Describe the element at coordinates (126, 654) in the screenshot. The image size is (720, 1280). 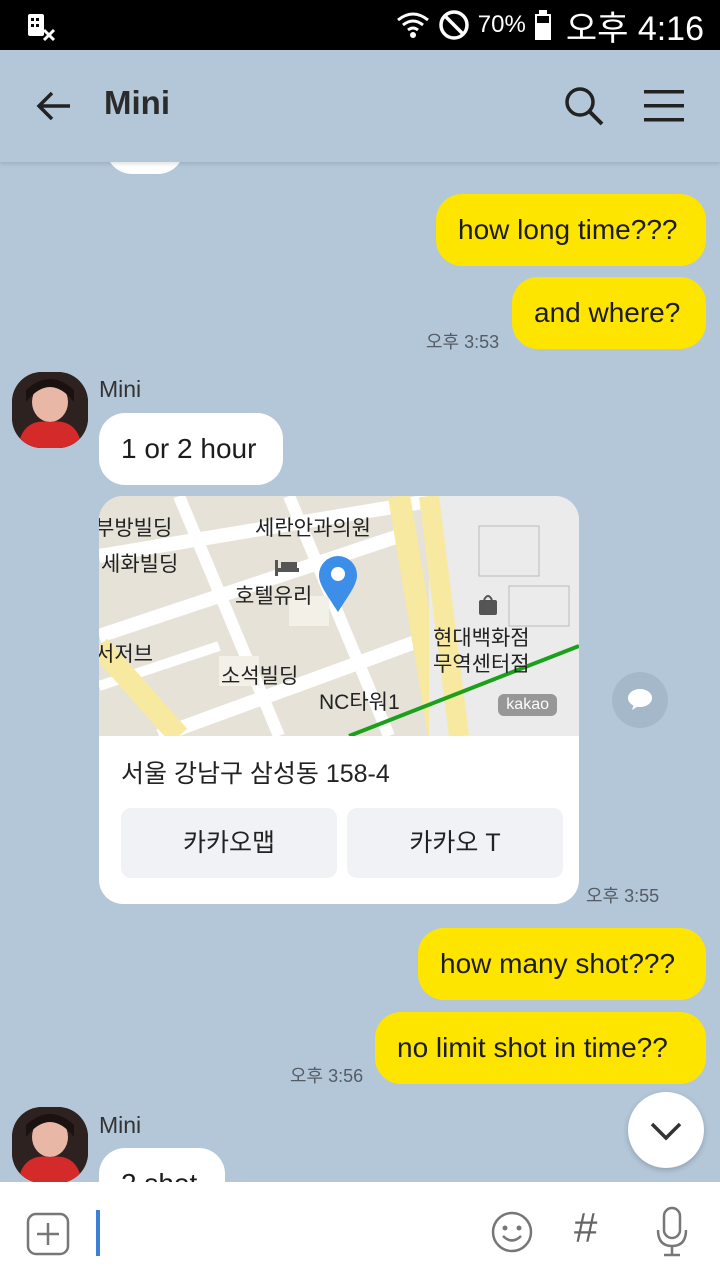
I see `map-label: 서저브` at that location.